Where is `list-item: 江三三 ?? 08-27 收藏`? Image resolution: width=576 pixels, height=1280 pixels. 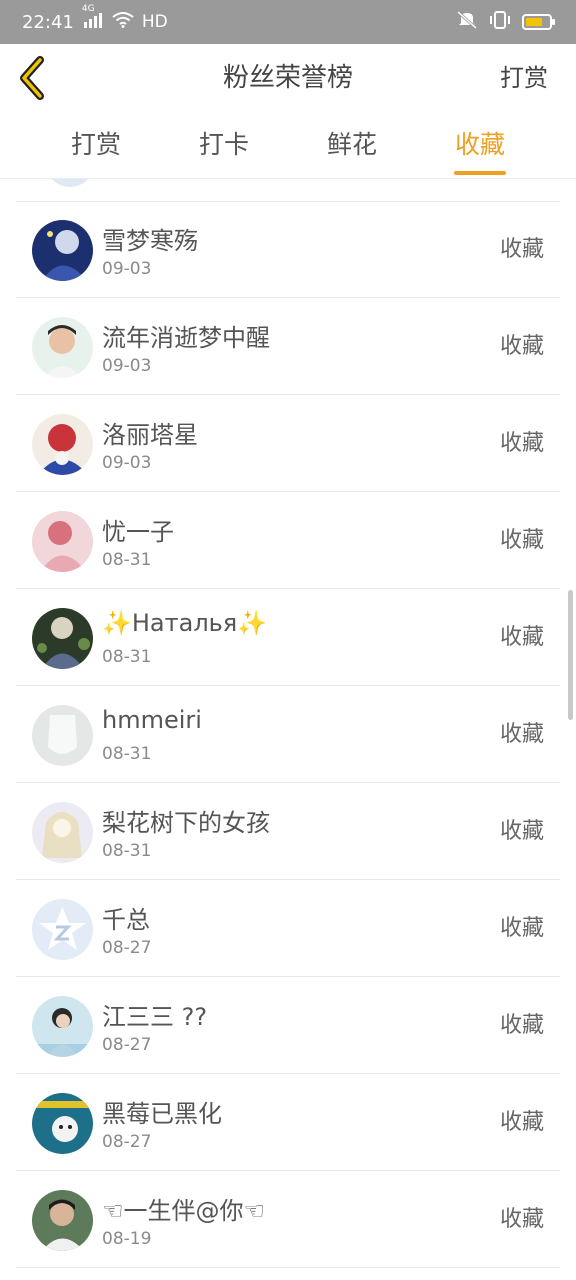
list-item: 江三三 ?? 08-27 收藏 is located at coordinates (288, 1025).